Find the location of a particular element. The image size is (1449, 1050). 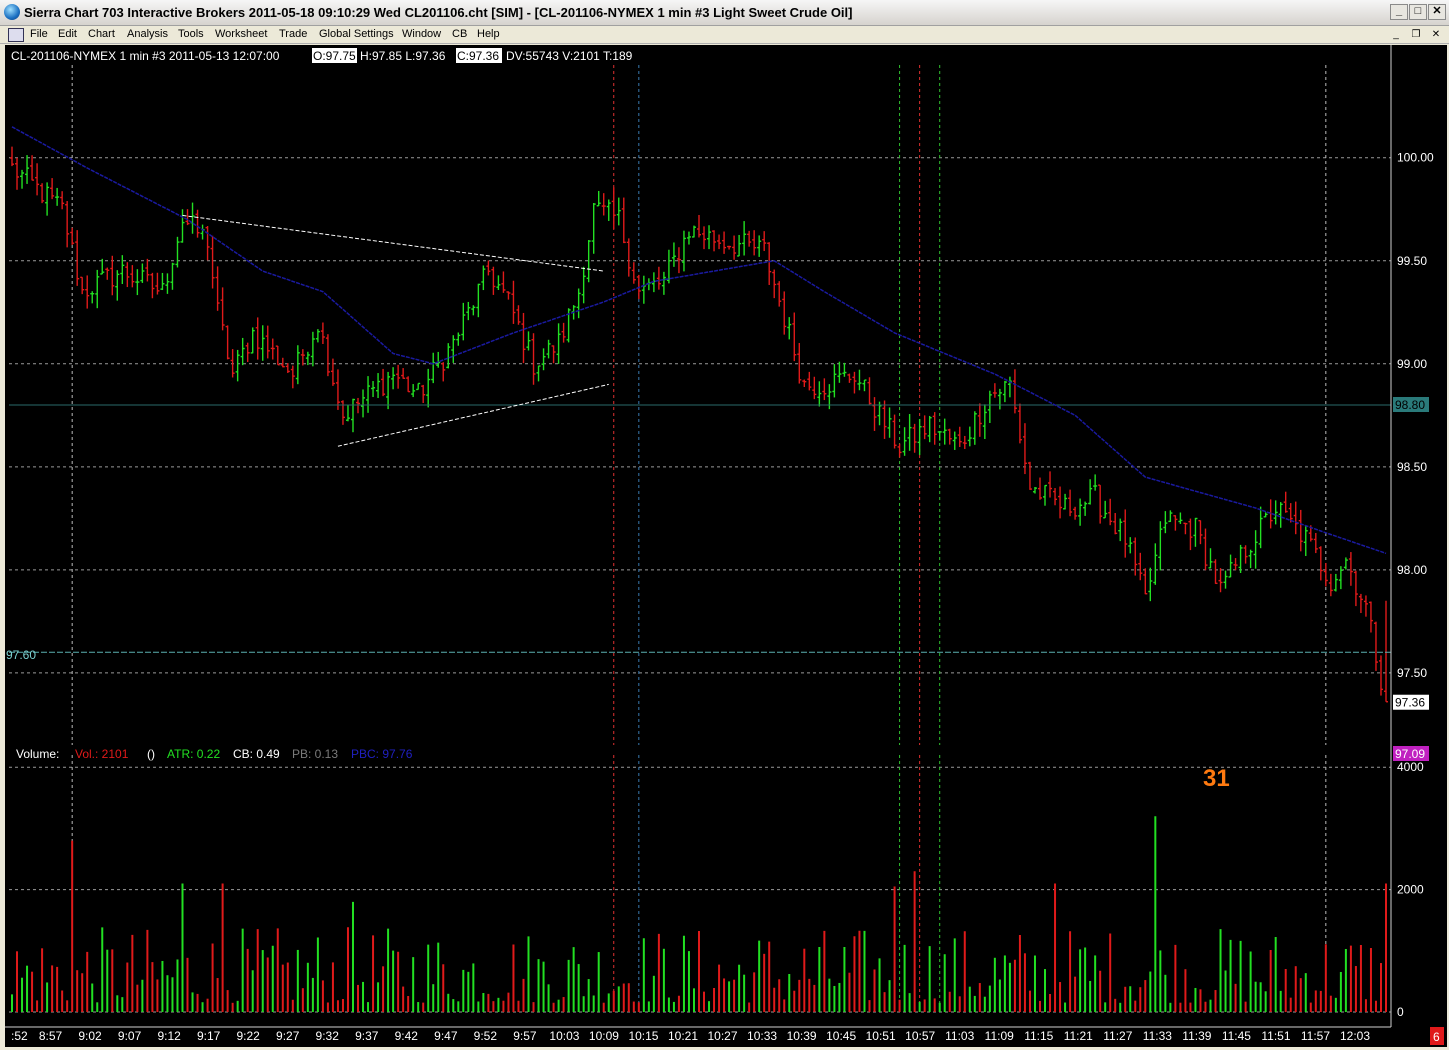

time-tick-label: 11:27 is located at coordinates (1117, 1036).